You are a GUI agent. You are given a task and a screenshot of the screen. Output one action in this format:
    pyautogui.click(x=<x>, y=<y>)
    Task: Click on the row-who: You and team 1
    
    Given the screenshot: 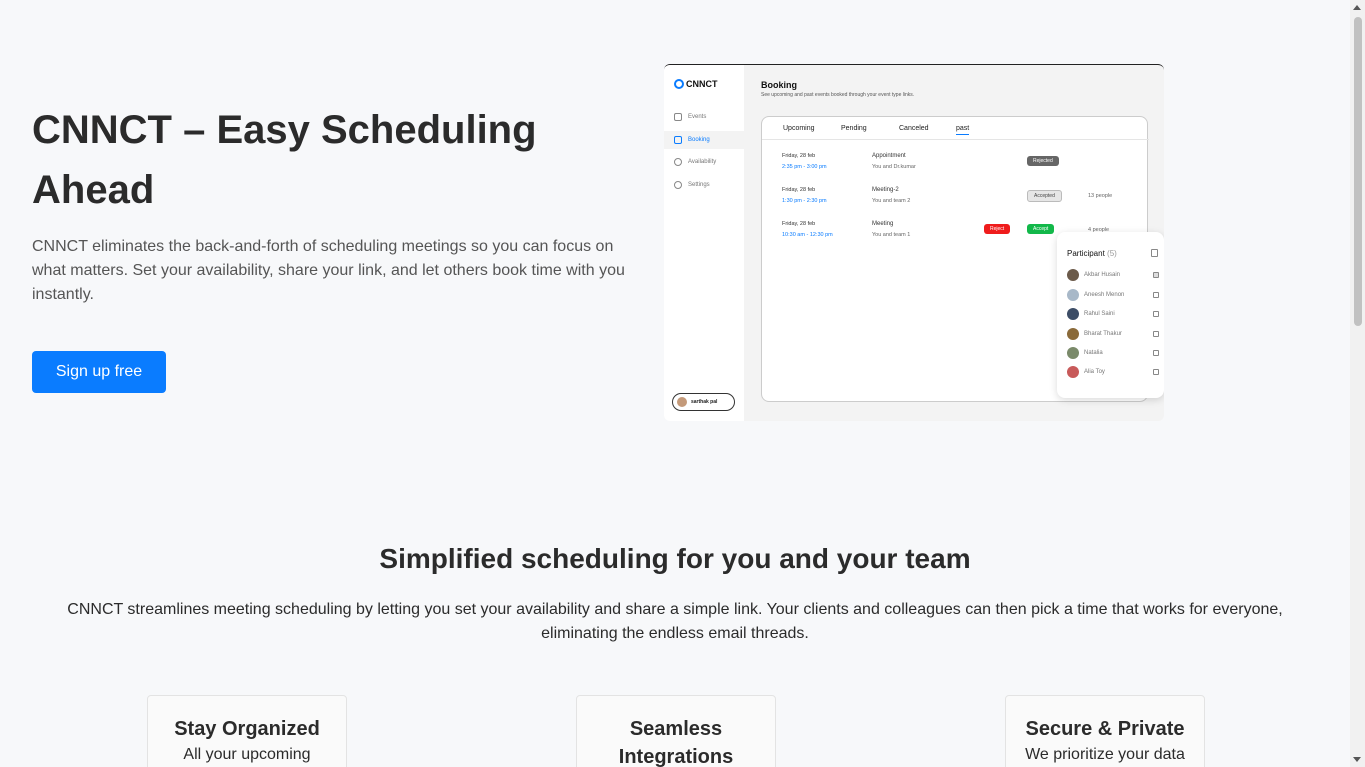 What is the action you would take?
    pyautogui.click(x=891, y=235)
    